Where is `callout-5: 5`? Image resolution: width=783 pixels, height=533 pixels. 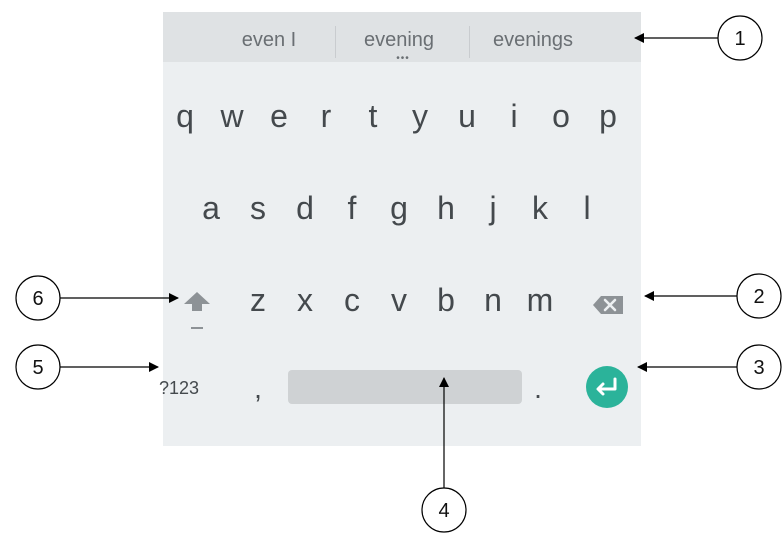 callout-5: 5 is located at coordinates (38, 367).